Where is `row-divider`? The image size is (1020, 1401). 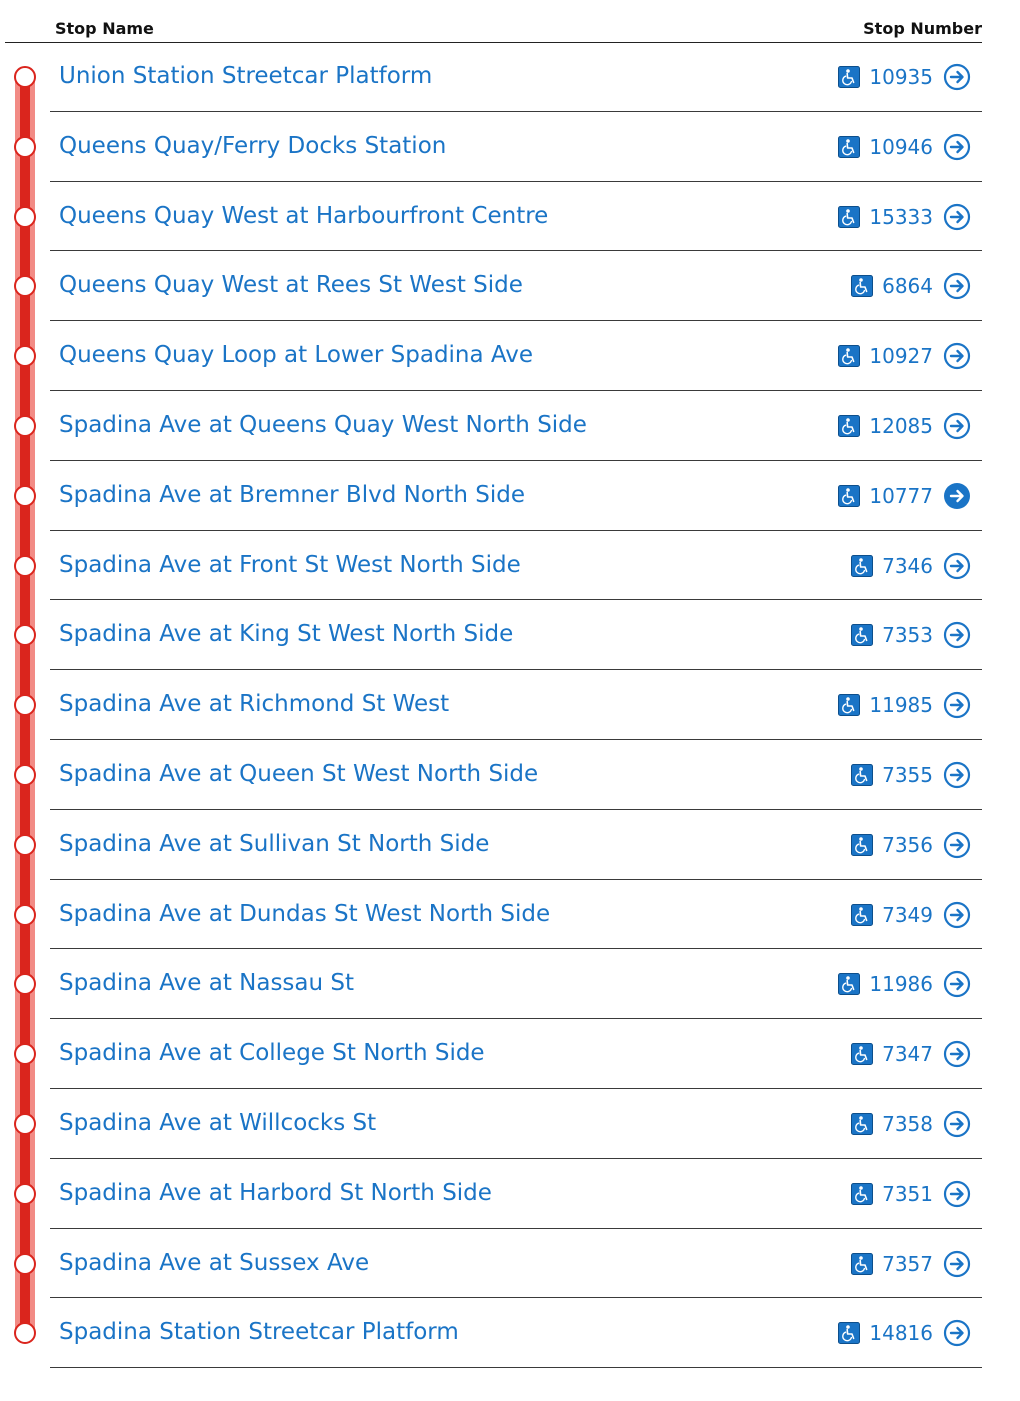
row-divider is located at coordinates (516, 1368).